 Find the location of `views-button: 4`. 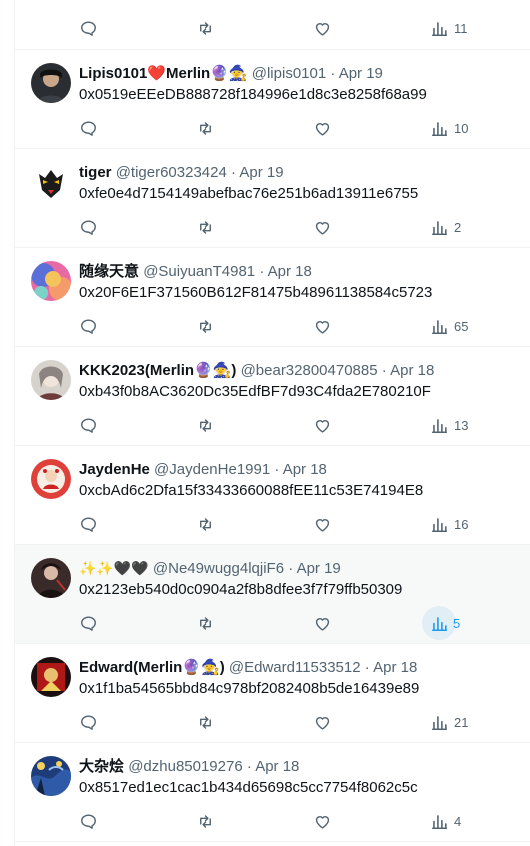

views-button: 4 is located at coordinates (445, 821).